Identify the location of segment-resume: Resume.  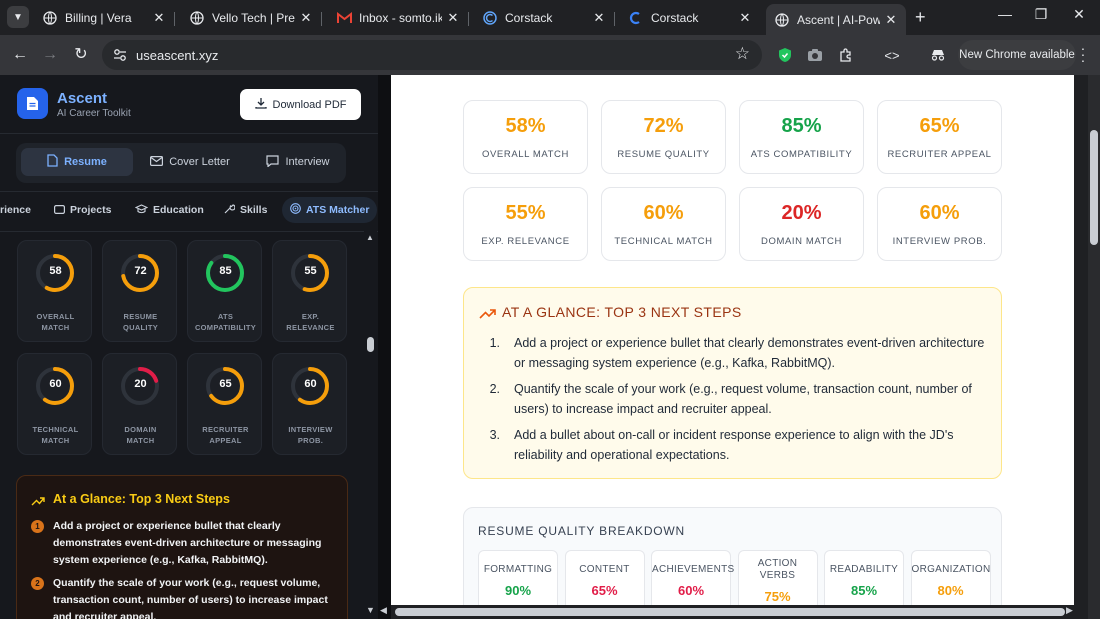
(77, 162).